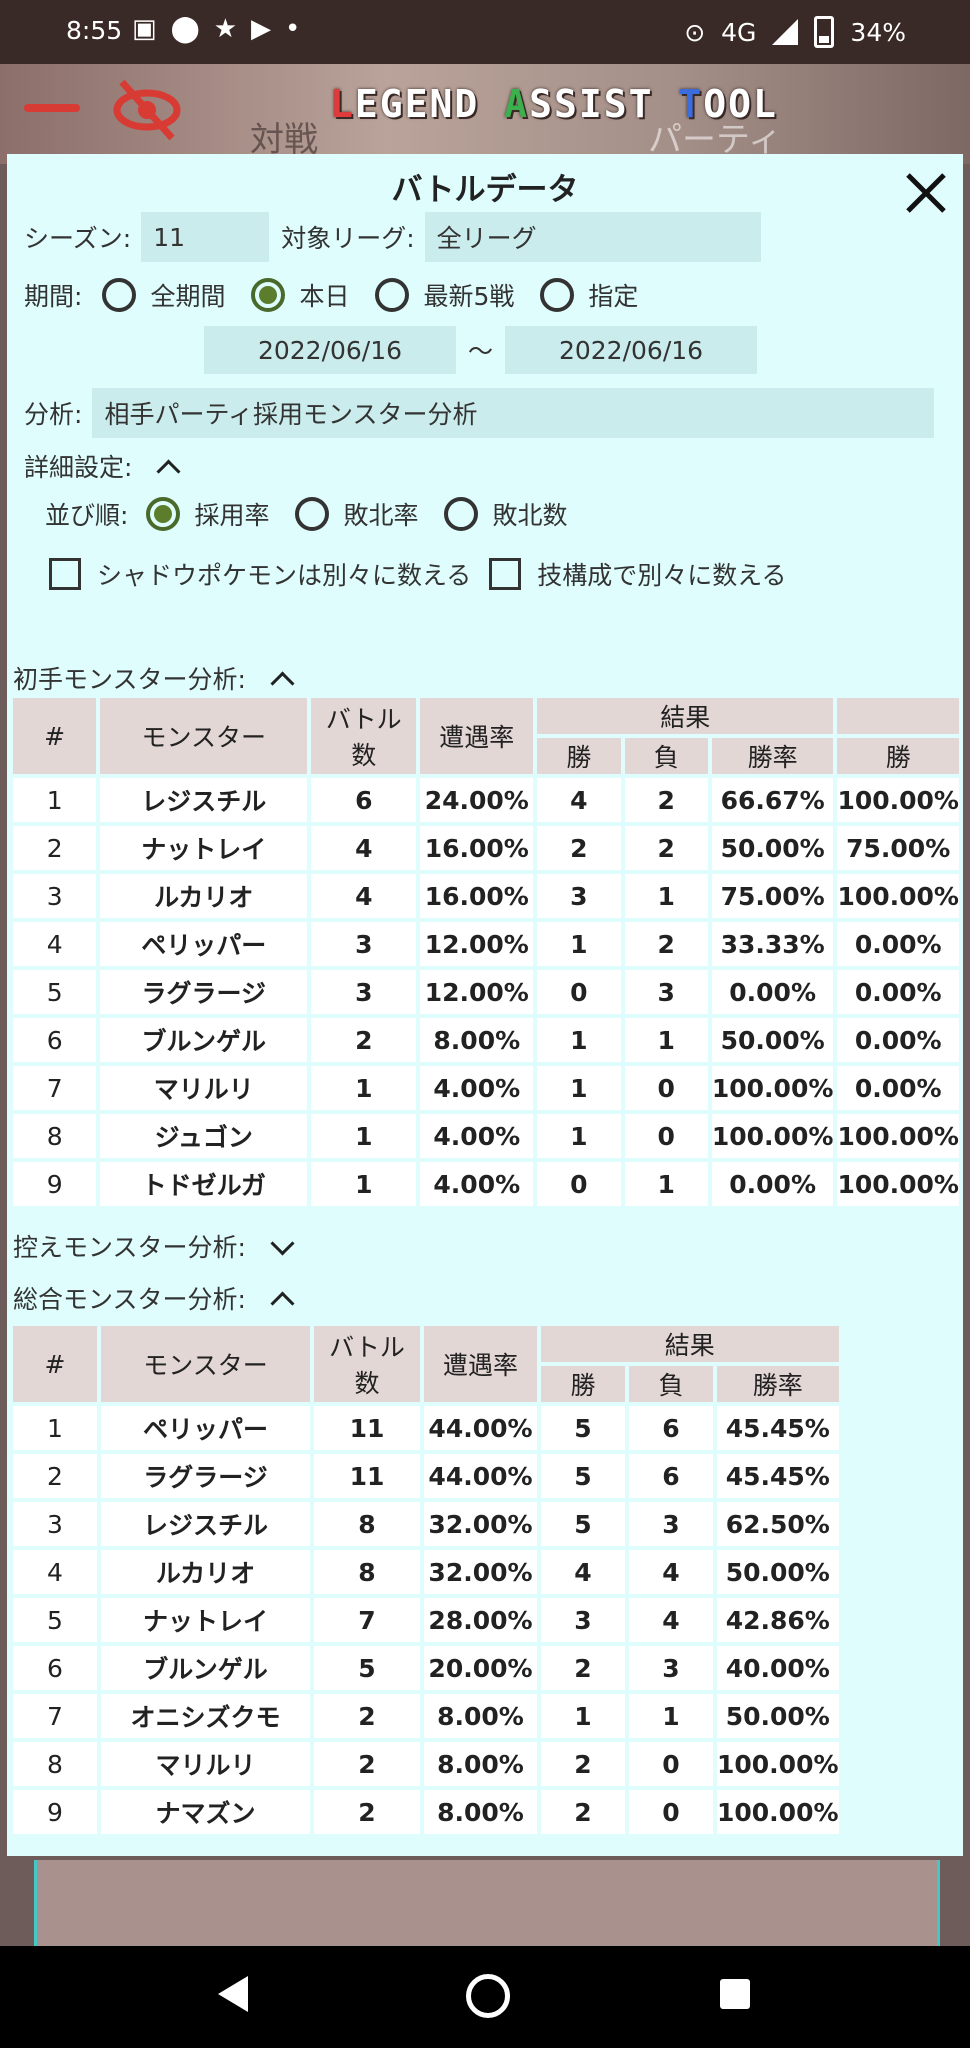  I want to click on monster-name-cell: トドゼルガ, so click(204, 1184).